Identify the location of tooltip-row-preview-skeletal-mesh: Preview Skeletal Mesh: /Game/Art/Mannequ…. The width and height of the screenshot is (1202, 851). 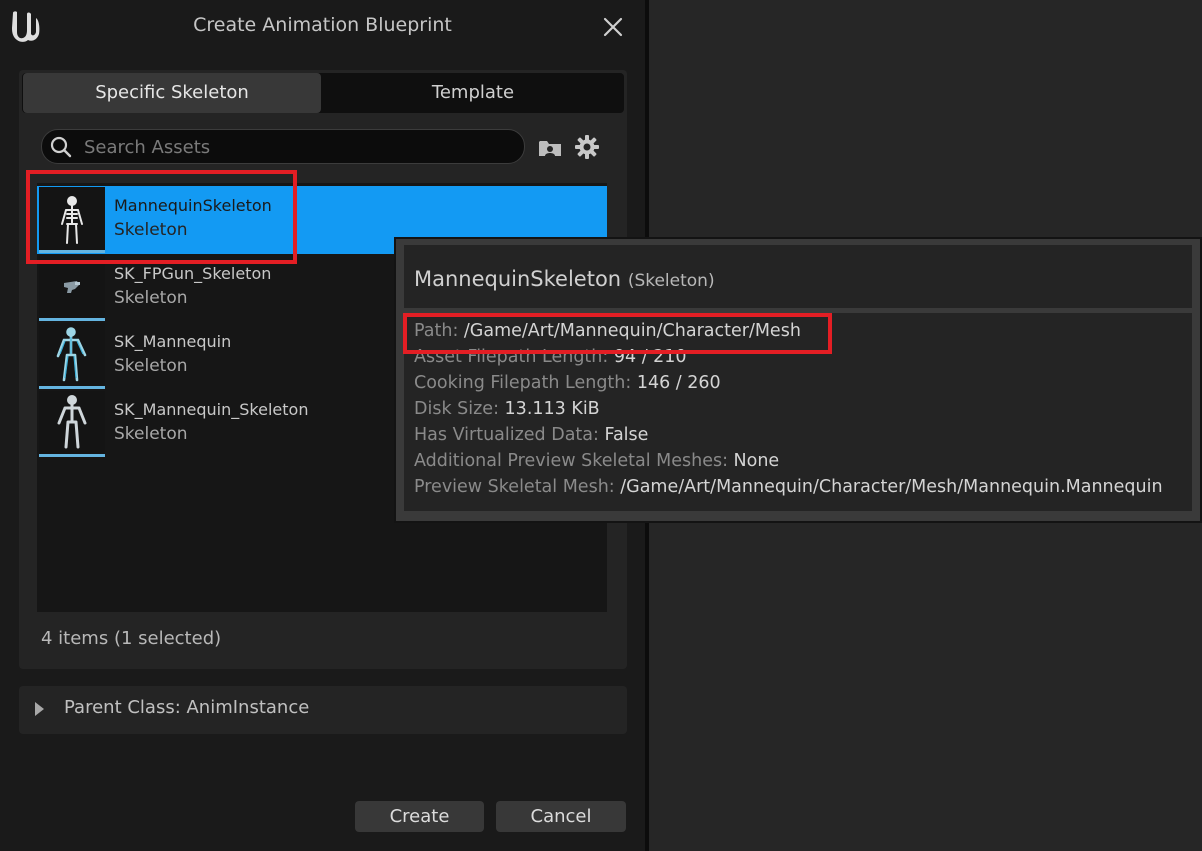
(788, 487).